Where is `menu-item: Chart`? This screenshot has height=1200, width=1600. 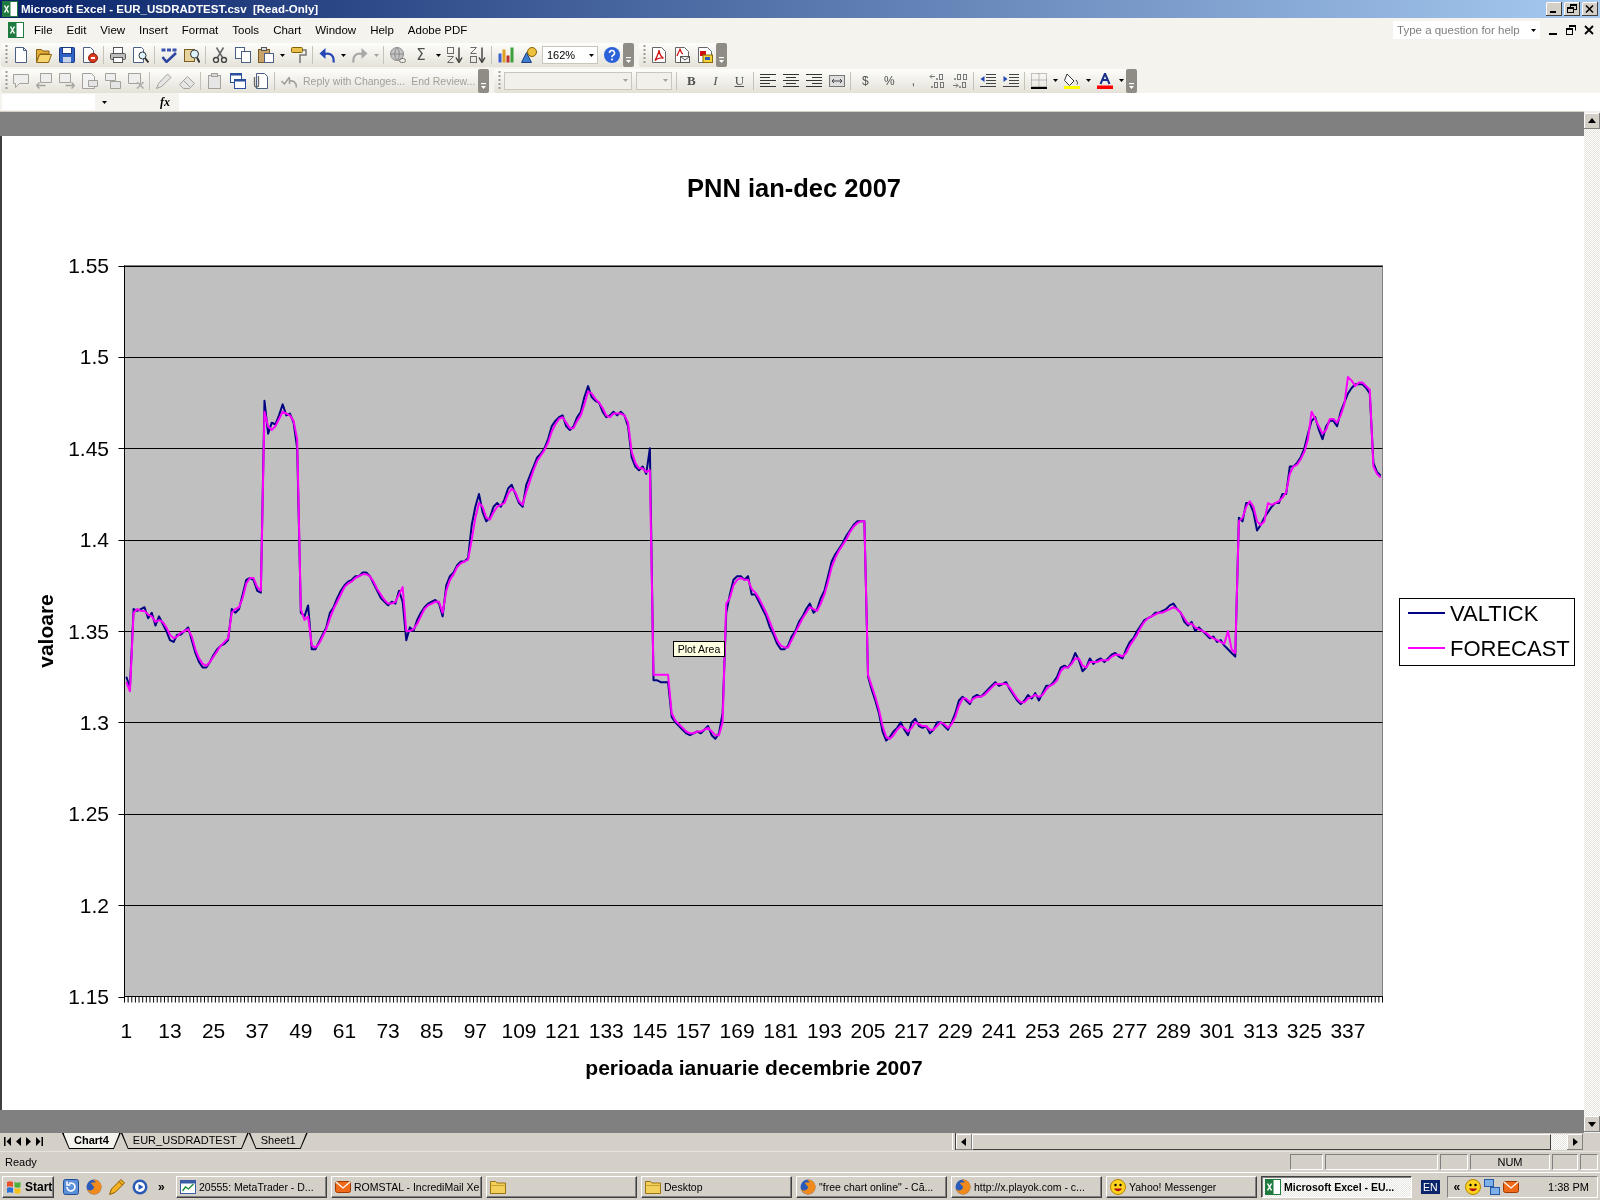 menu-item: Chart is located at coordinates (287, 30).